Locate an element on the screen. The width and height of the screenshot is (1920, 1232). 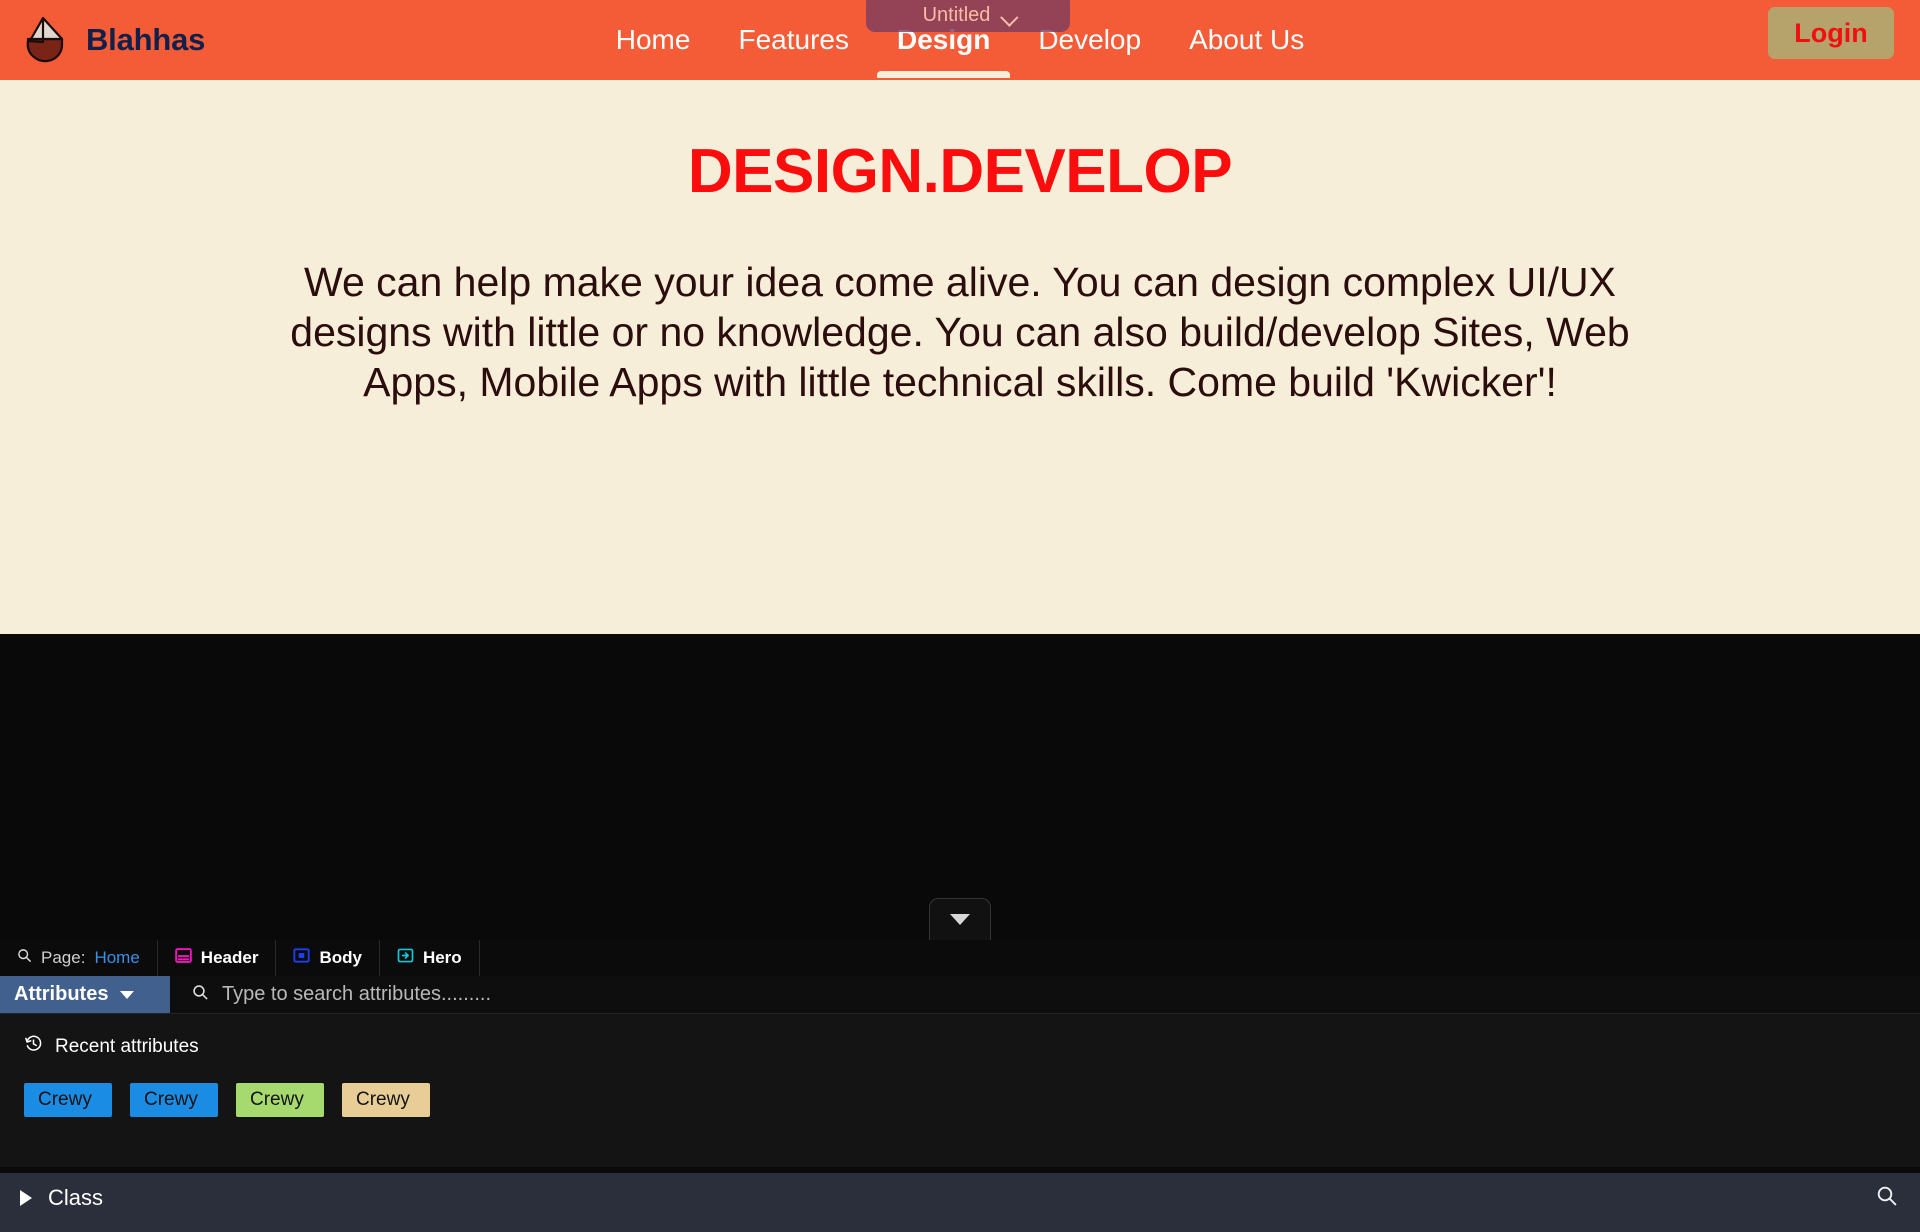
breadcrumb: Page: Home Header Body Hero is located at coordinates (960, 958).